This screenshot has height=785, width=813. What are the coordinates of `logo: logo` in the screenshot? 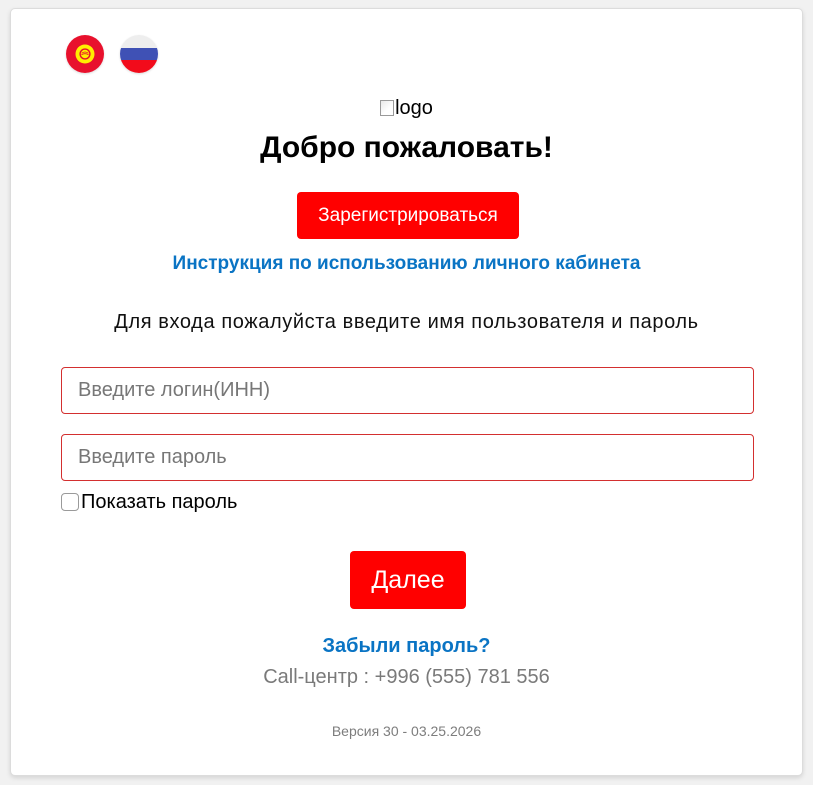 It's located at (406, 108).